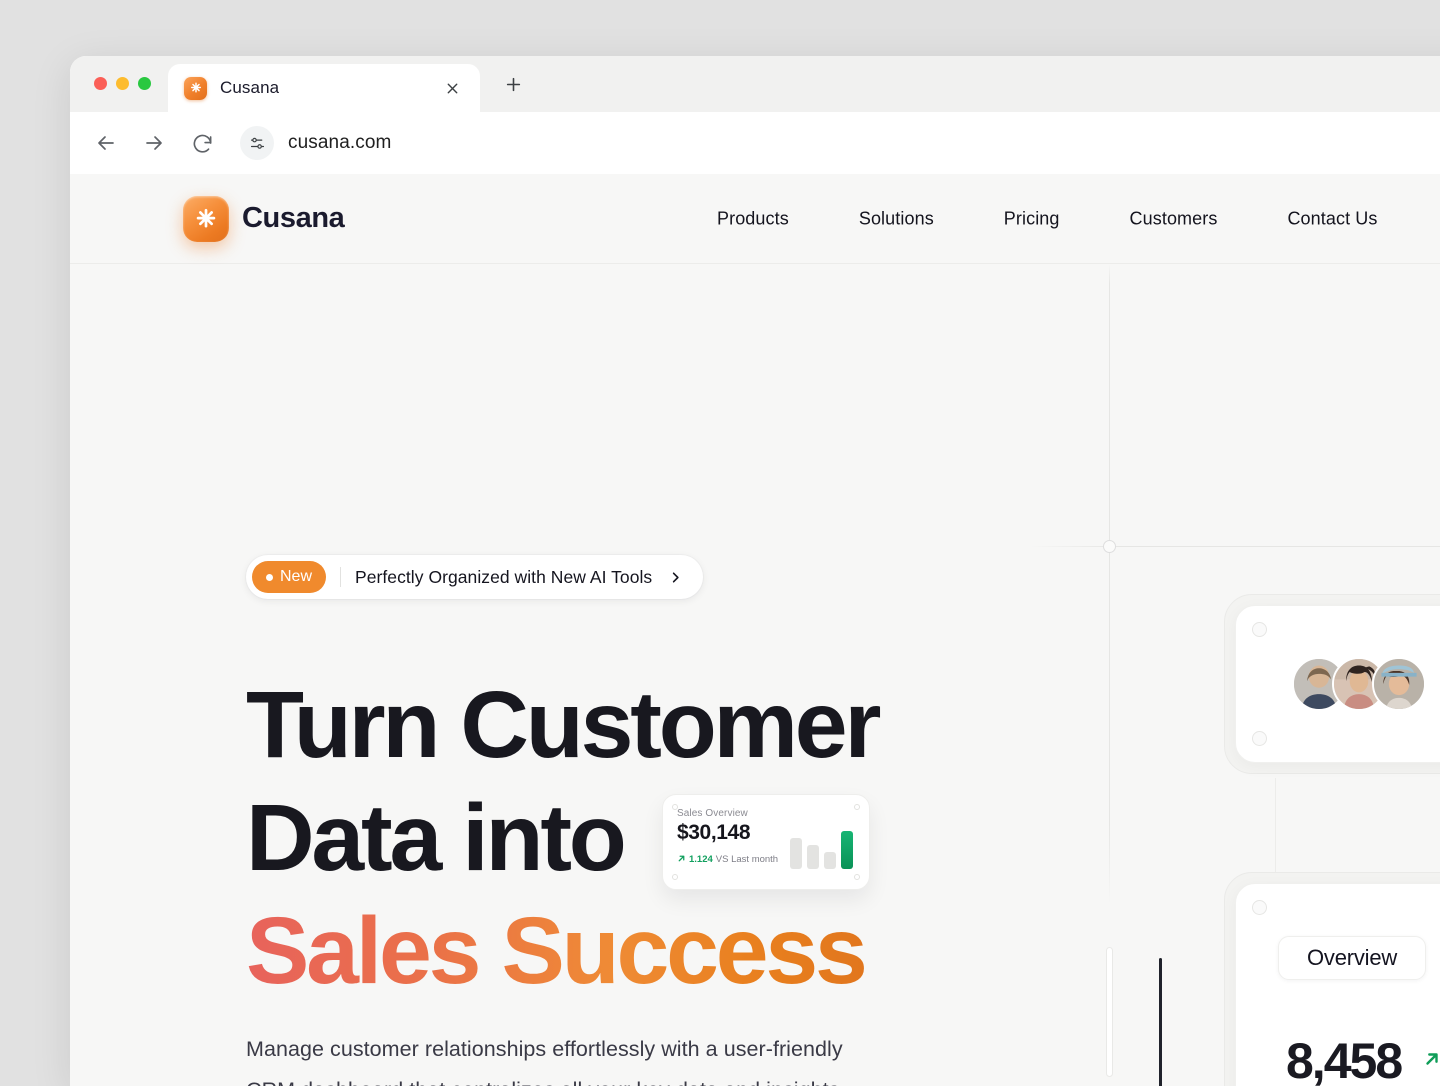  What do you see at coordinates (1109, 546) in the screenshot?
I see `guide-node-icon` at bounding box center [1109, 546].